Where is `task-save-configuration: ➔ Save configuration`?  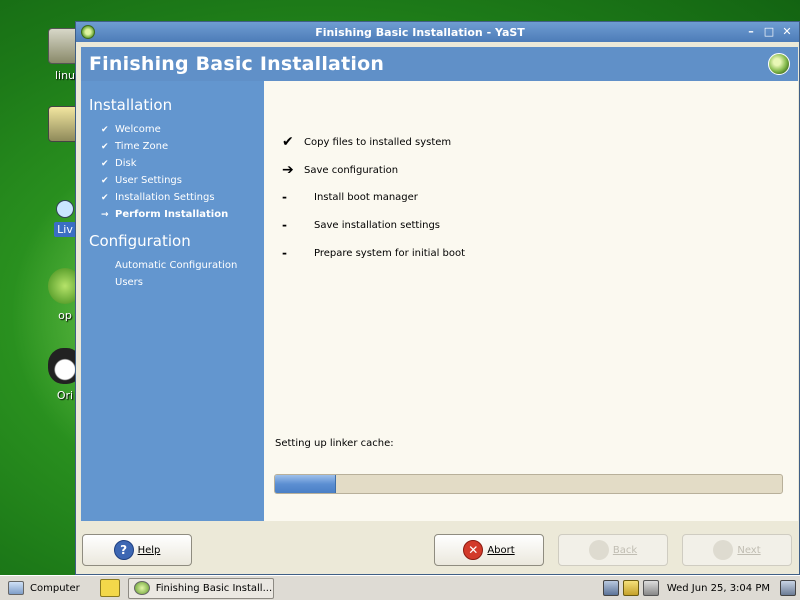
task-save-configuration: ➔ Save configuration is located at coordinates (340, 170).